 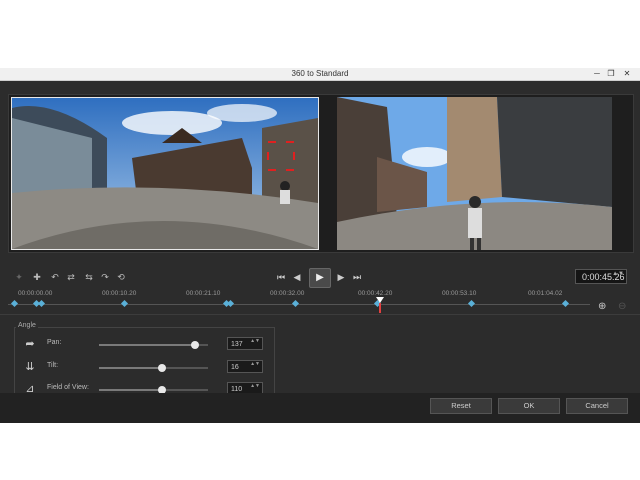 I want to click on fov-value: 110, so click(x=237, y=389).